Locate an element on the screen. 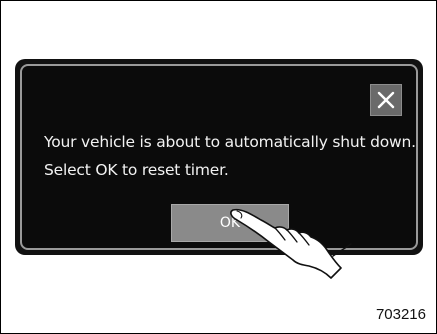 The width and height of the screenshot is (437, 334). close-icon is located at coordinates (386, 100).